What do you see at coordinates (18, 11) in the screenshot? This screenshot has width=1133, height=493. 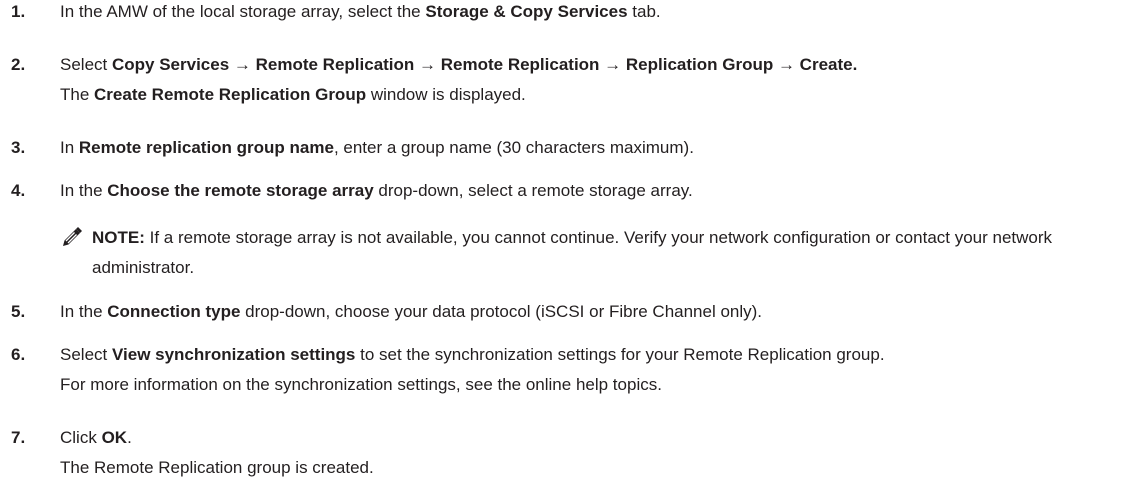 I see `step-number: 1.` at bounding box center [18, 11].